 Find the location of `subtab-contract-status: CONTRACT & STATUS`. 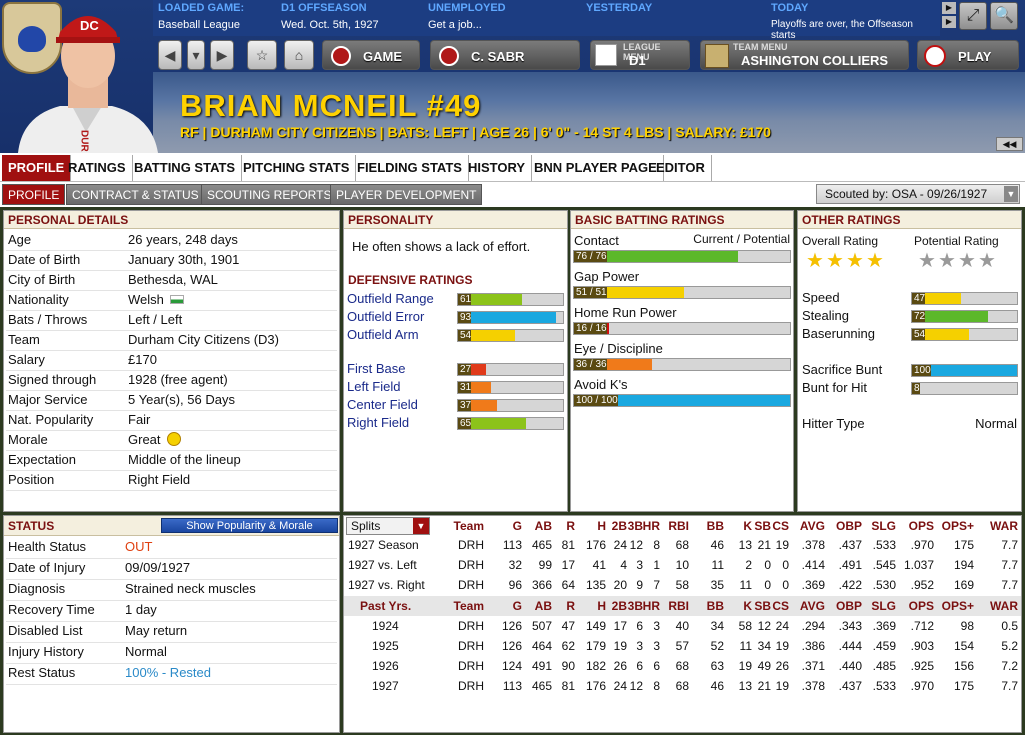

subtab-contract-status: CONTRACT & STATUS is located at coordinates (135, 194).